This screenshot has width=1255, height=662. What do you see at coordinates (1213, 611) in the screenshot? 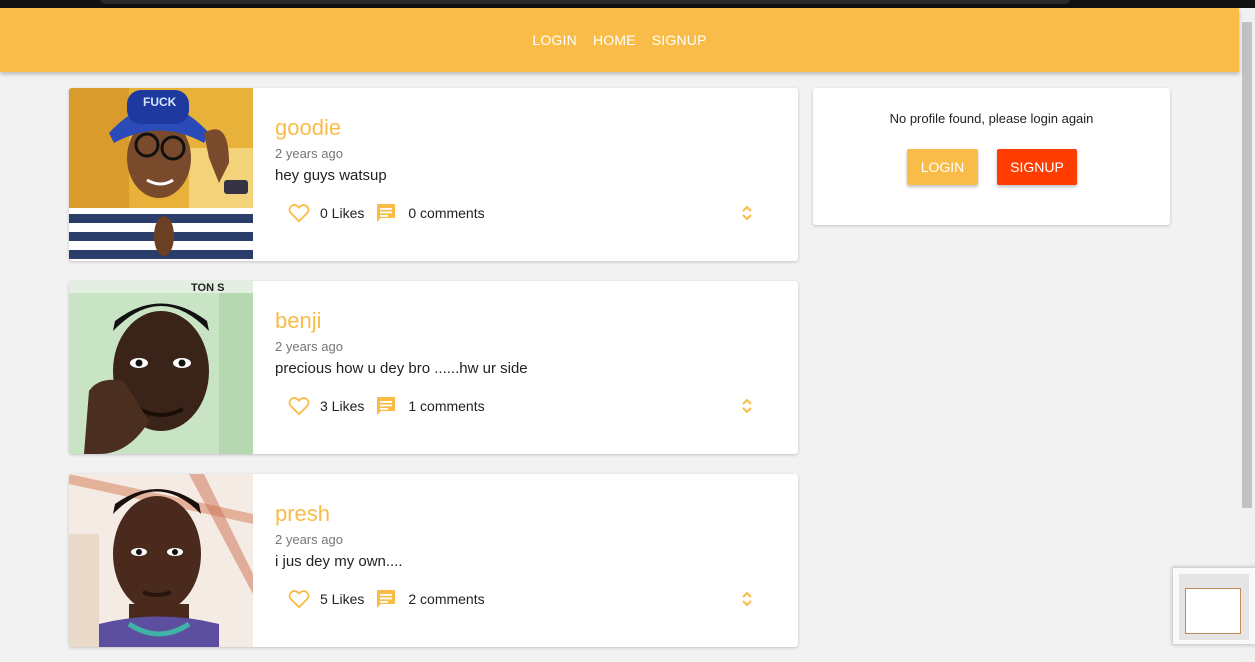
I see `recaptcha-checkbox` at bounding box center [1213, 611].